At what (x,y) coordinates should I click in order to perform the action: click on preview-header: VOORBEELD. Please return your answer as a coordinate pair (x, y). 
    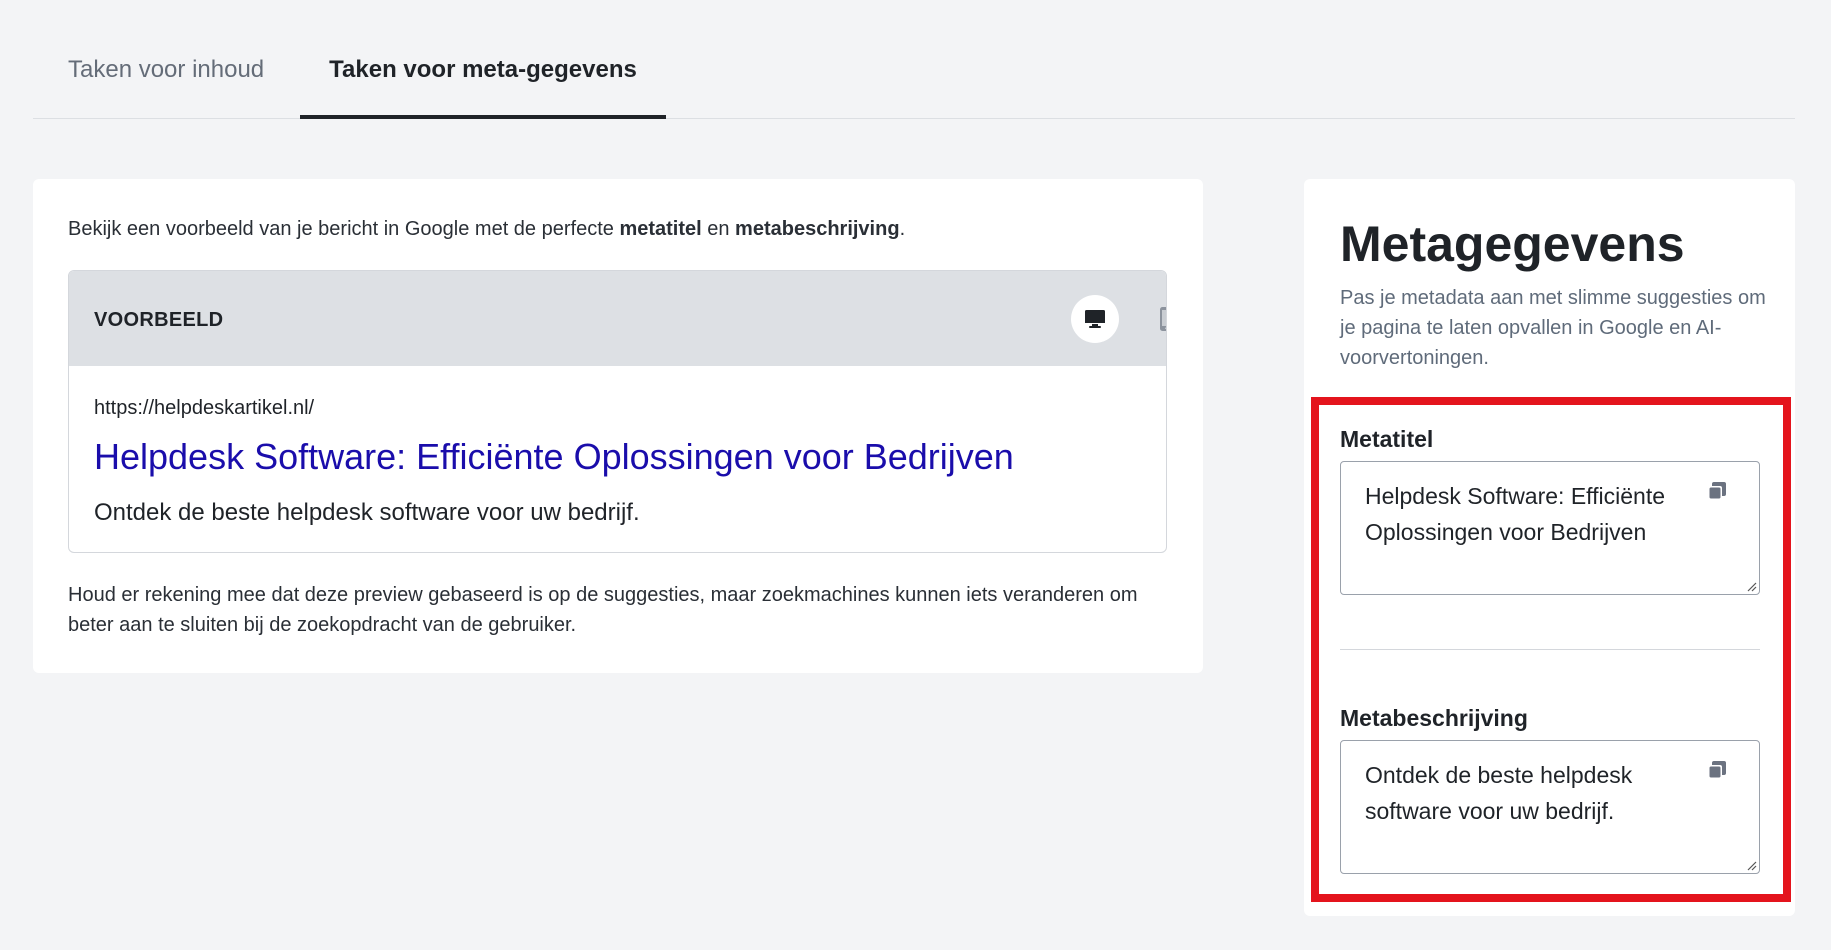
    Looking at the image, I should click on (617, 318).